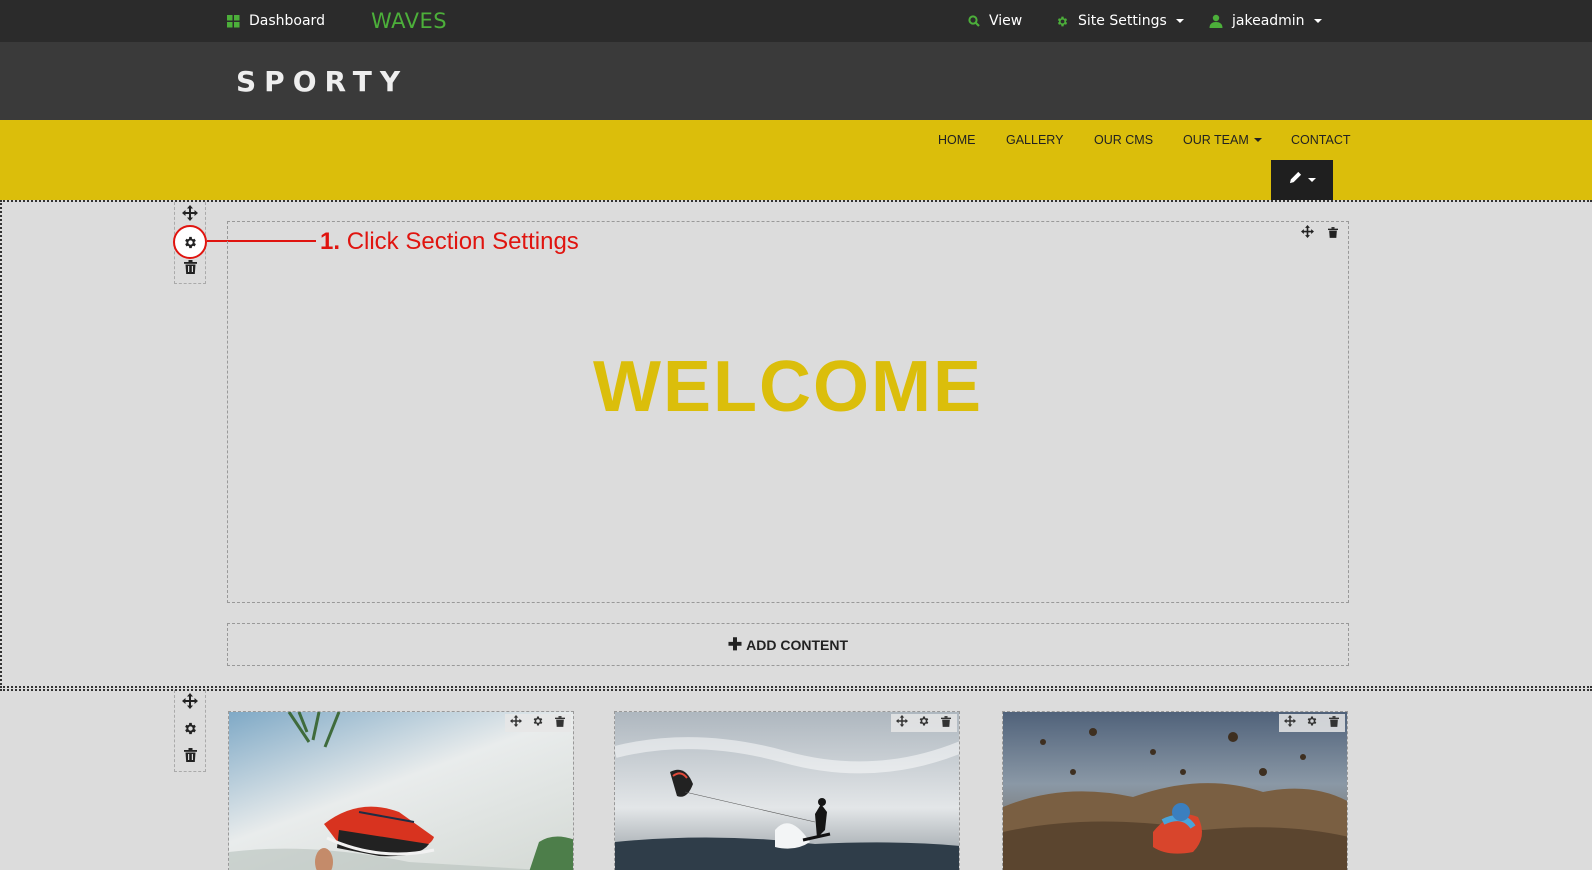  I want to click on nav-home-label: HOME, so click(957, 140).